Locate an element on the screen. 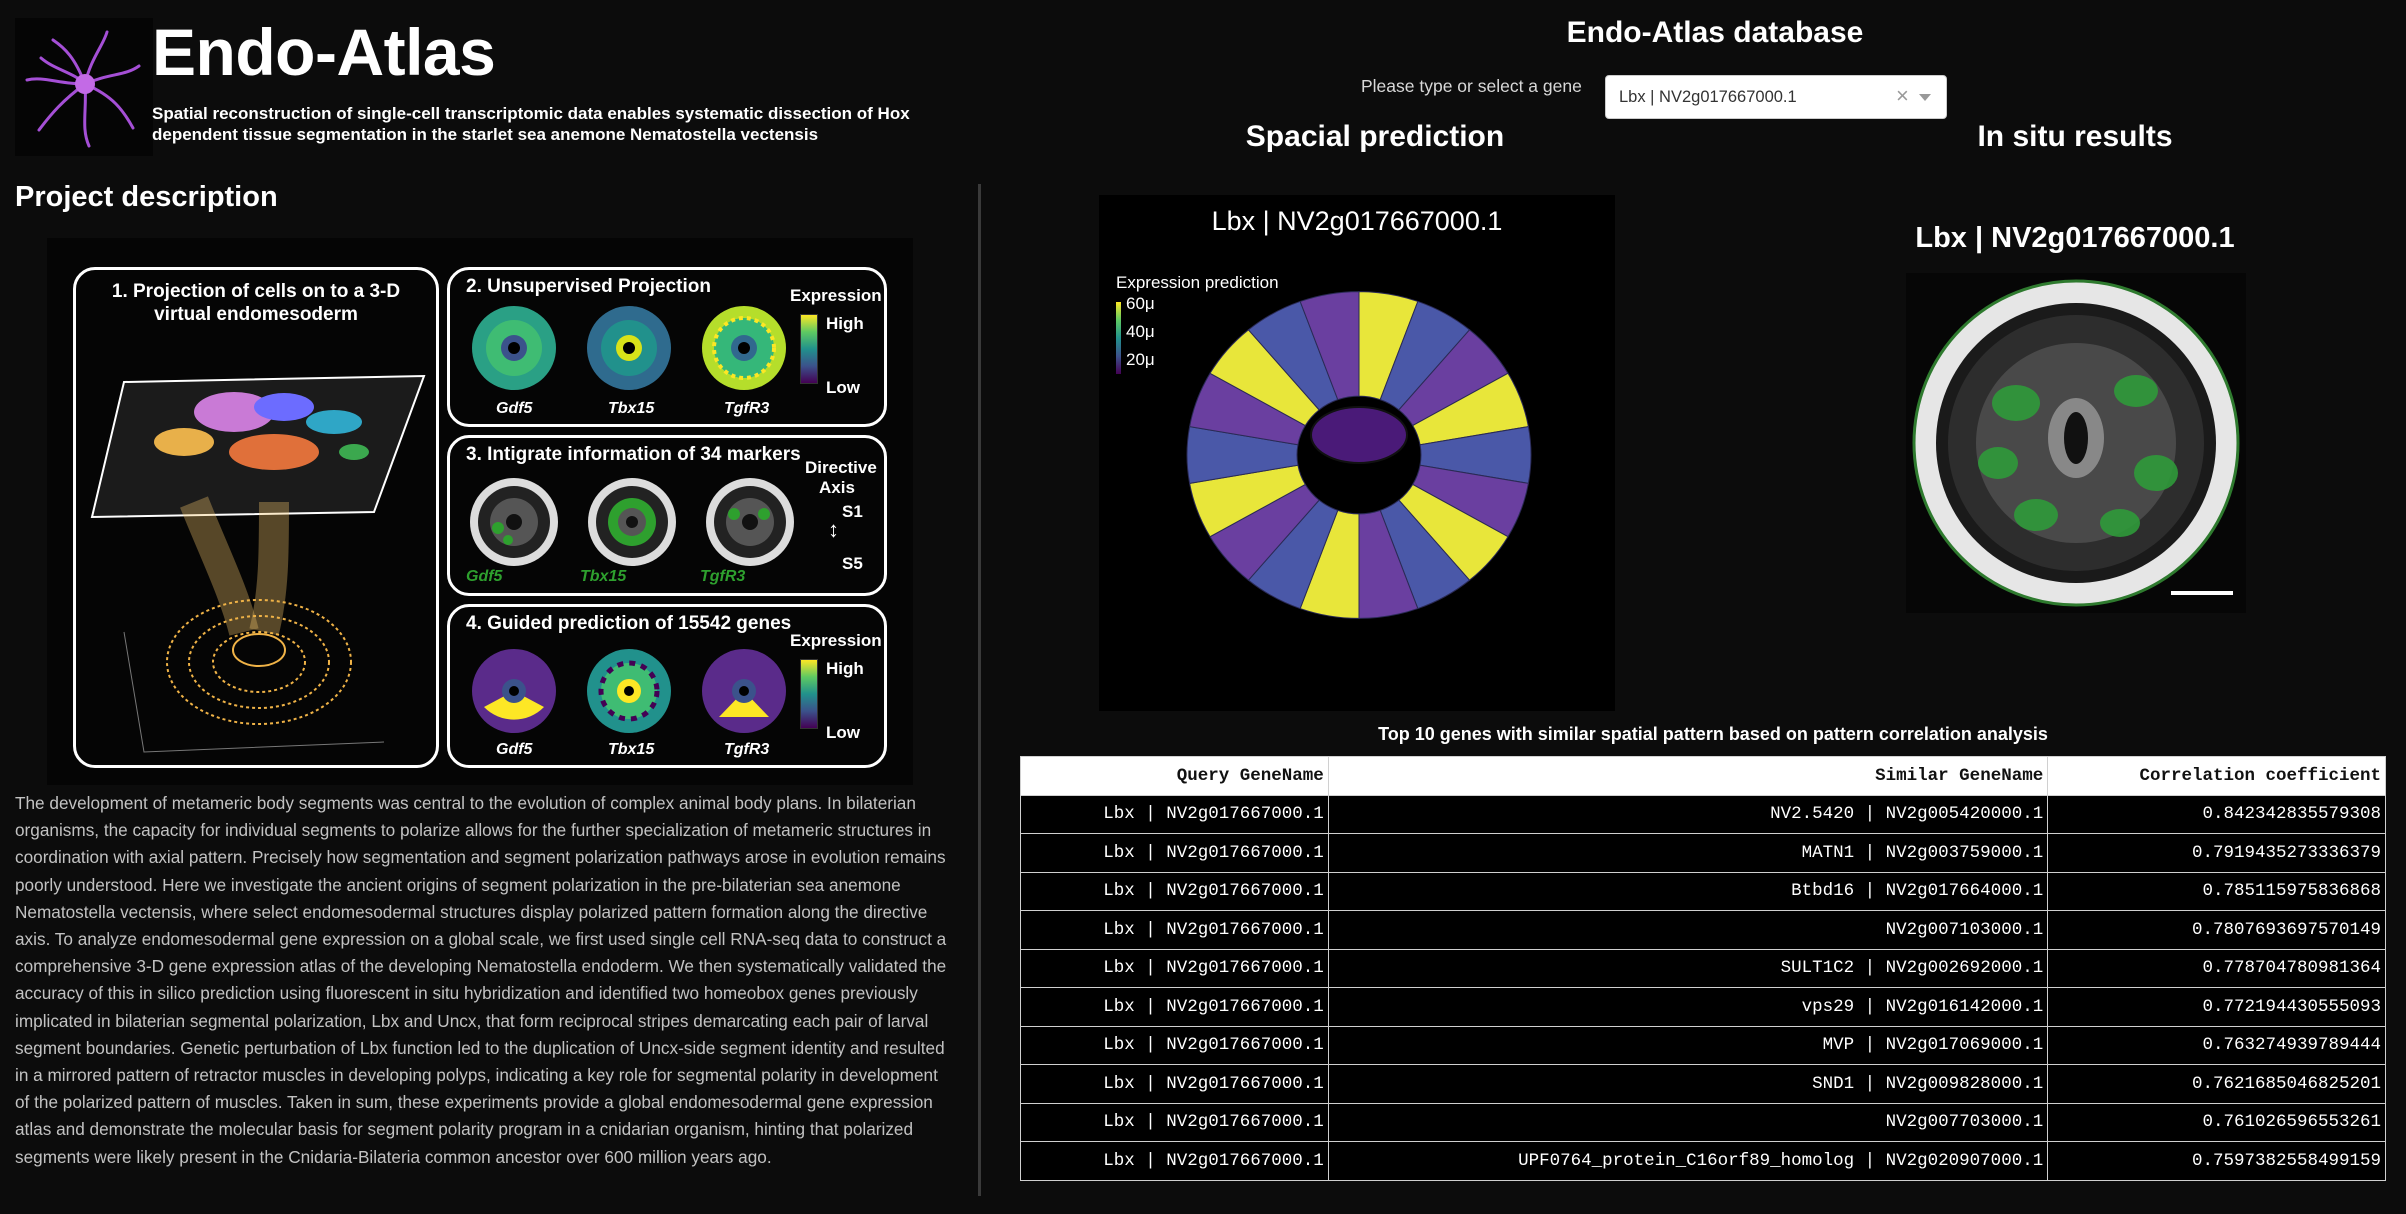 The image size is (2406, 1214). high-label-2: High is located at coordinates (845, 668).